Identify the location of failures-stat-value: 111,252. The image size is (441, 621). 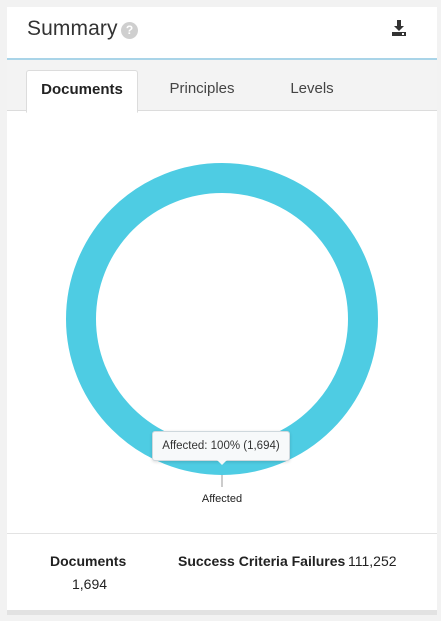
(372, 561).